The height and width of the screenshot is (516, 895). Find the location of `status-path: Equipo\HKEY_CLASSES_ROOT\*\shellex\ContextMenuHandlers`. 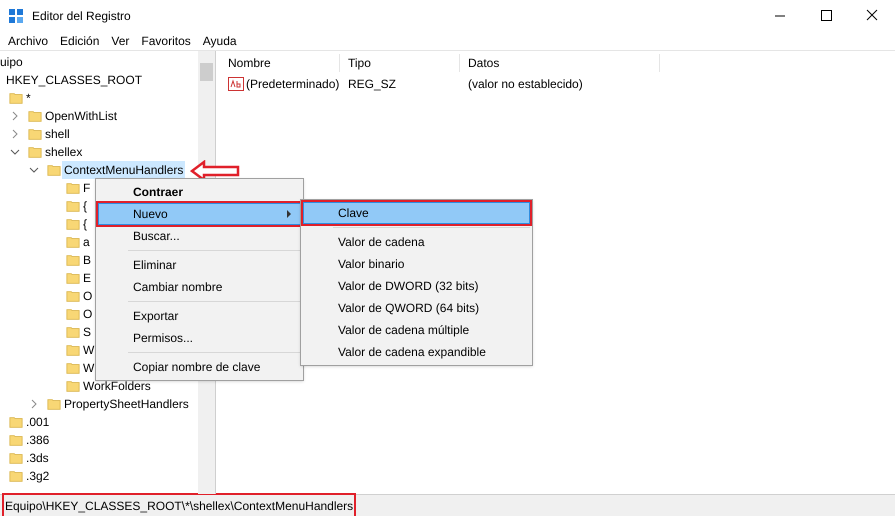

status-path: Equipo\HKEY_CLASSES_ROOT\*\shellex\ContextMenuHandlers is located at coordinates (179, 504).